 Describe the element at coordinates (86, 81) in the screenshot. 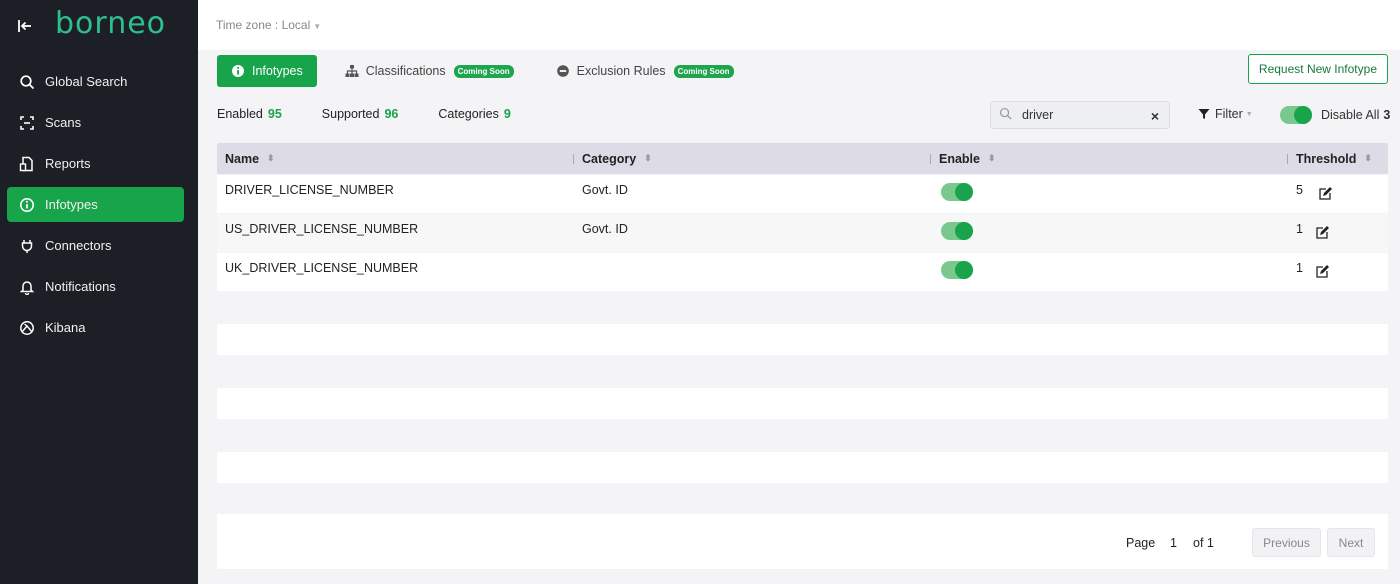

I see `sidebar-item-label: Global Search` at that location.